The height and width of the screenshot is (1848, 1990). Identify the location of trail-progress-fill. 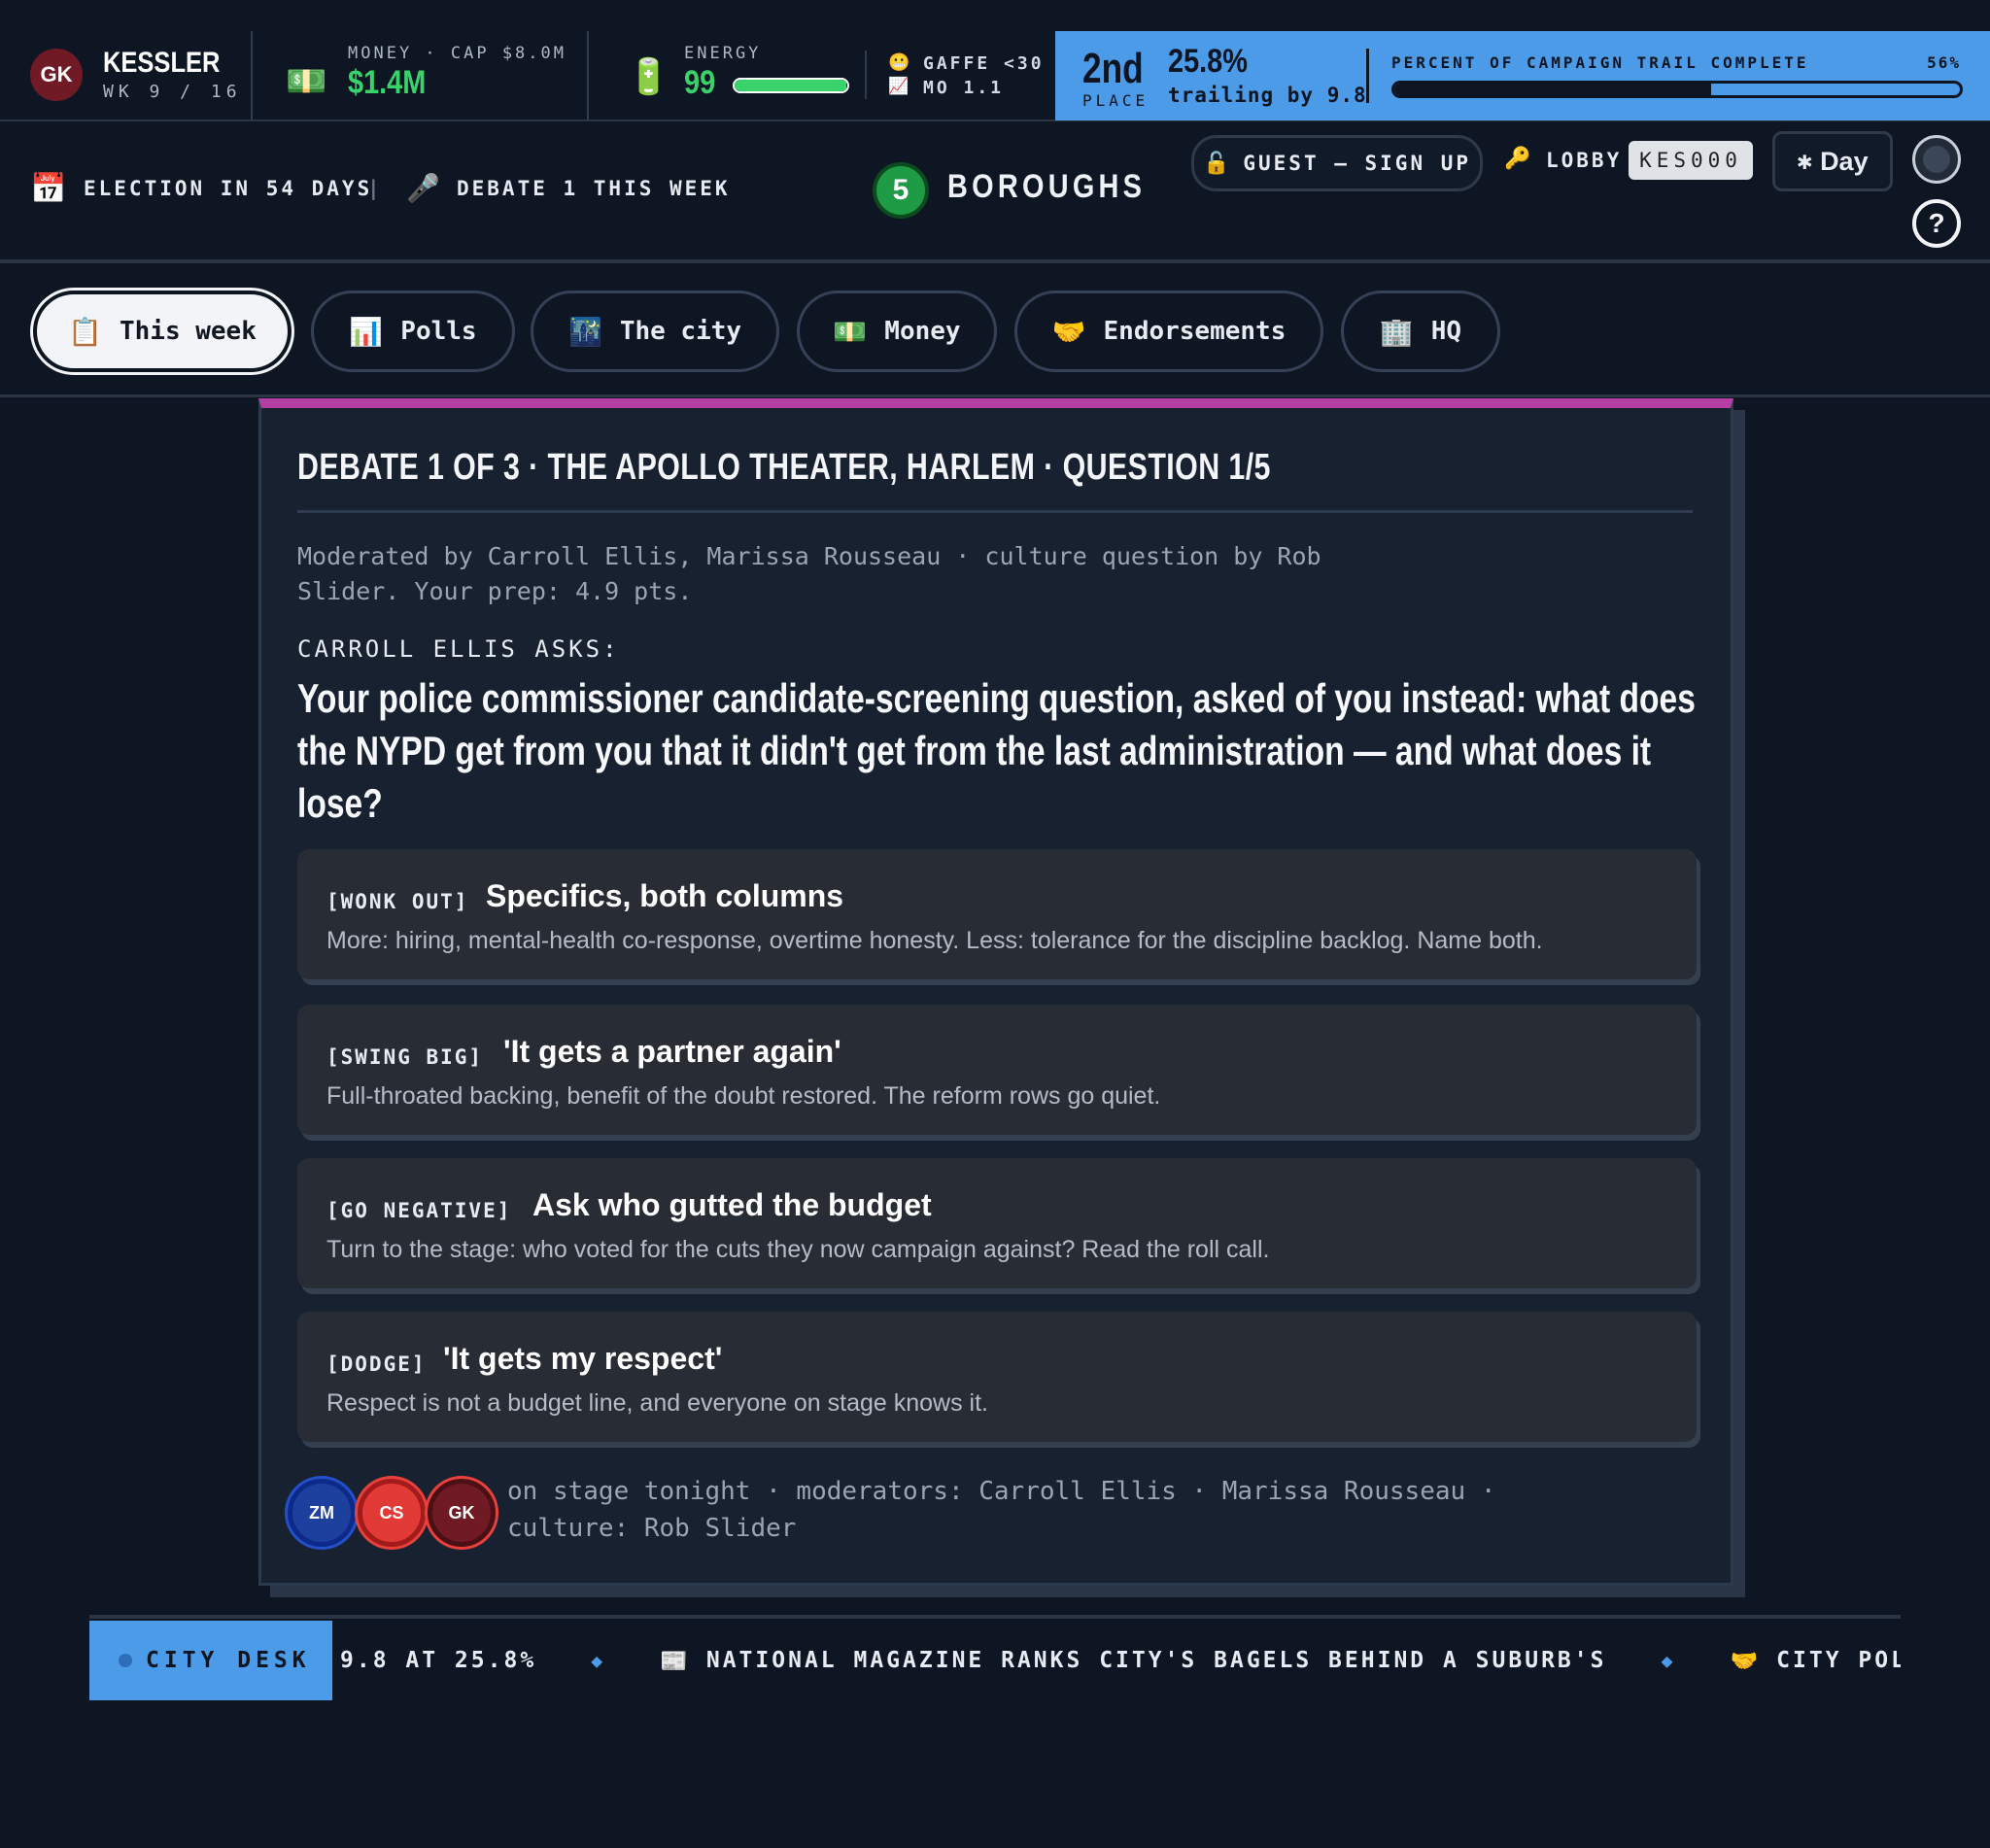
(1553, 89).